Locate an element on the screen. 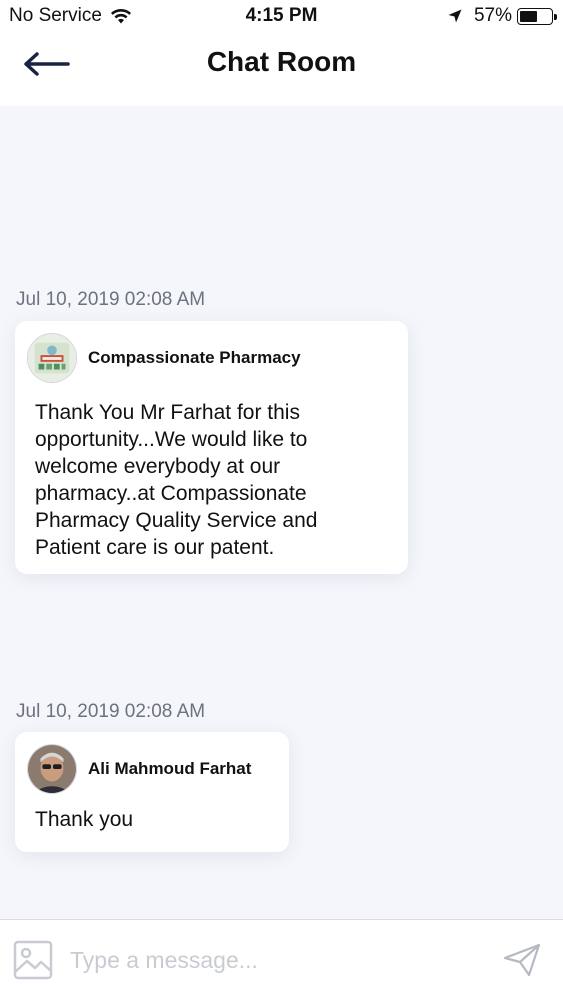  message-sender: Compassionate Pharmacy is located at coordinates (164, 358).